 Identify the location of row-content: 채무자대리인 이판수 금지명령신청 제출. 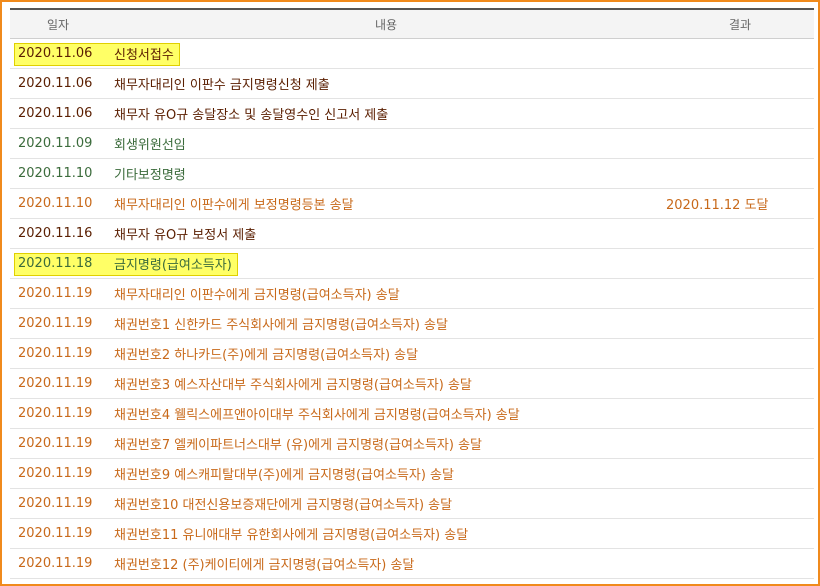
(222, 85).